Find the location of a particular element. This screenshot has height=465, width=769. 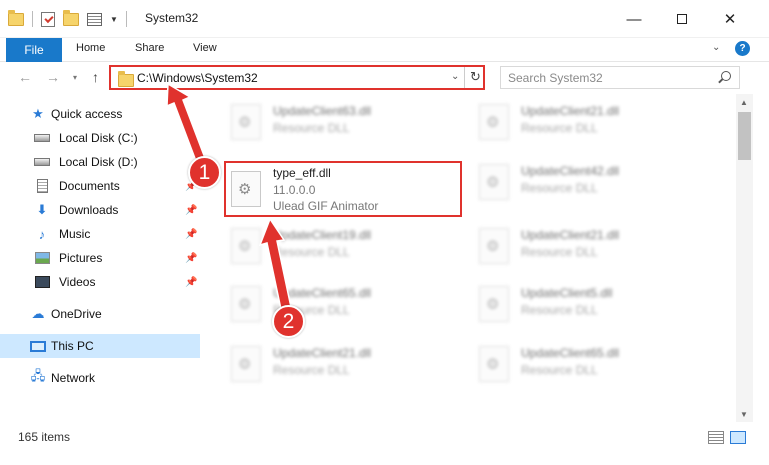

highlighted-file-tile: type_eff.dll 11.0.0.0 Ulead GIF Animator is located at coordinates (343, 189).